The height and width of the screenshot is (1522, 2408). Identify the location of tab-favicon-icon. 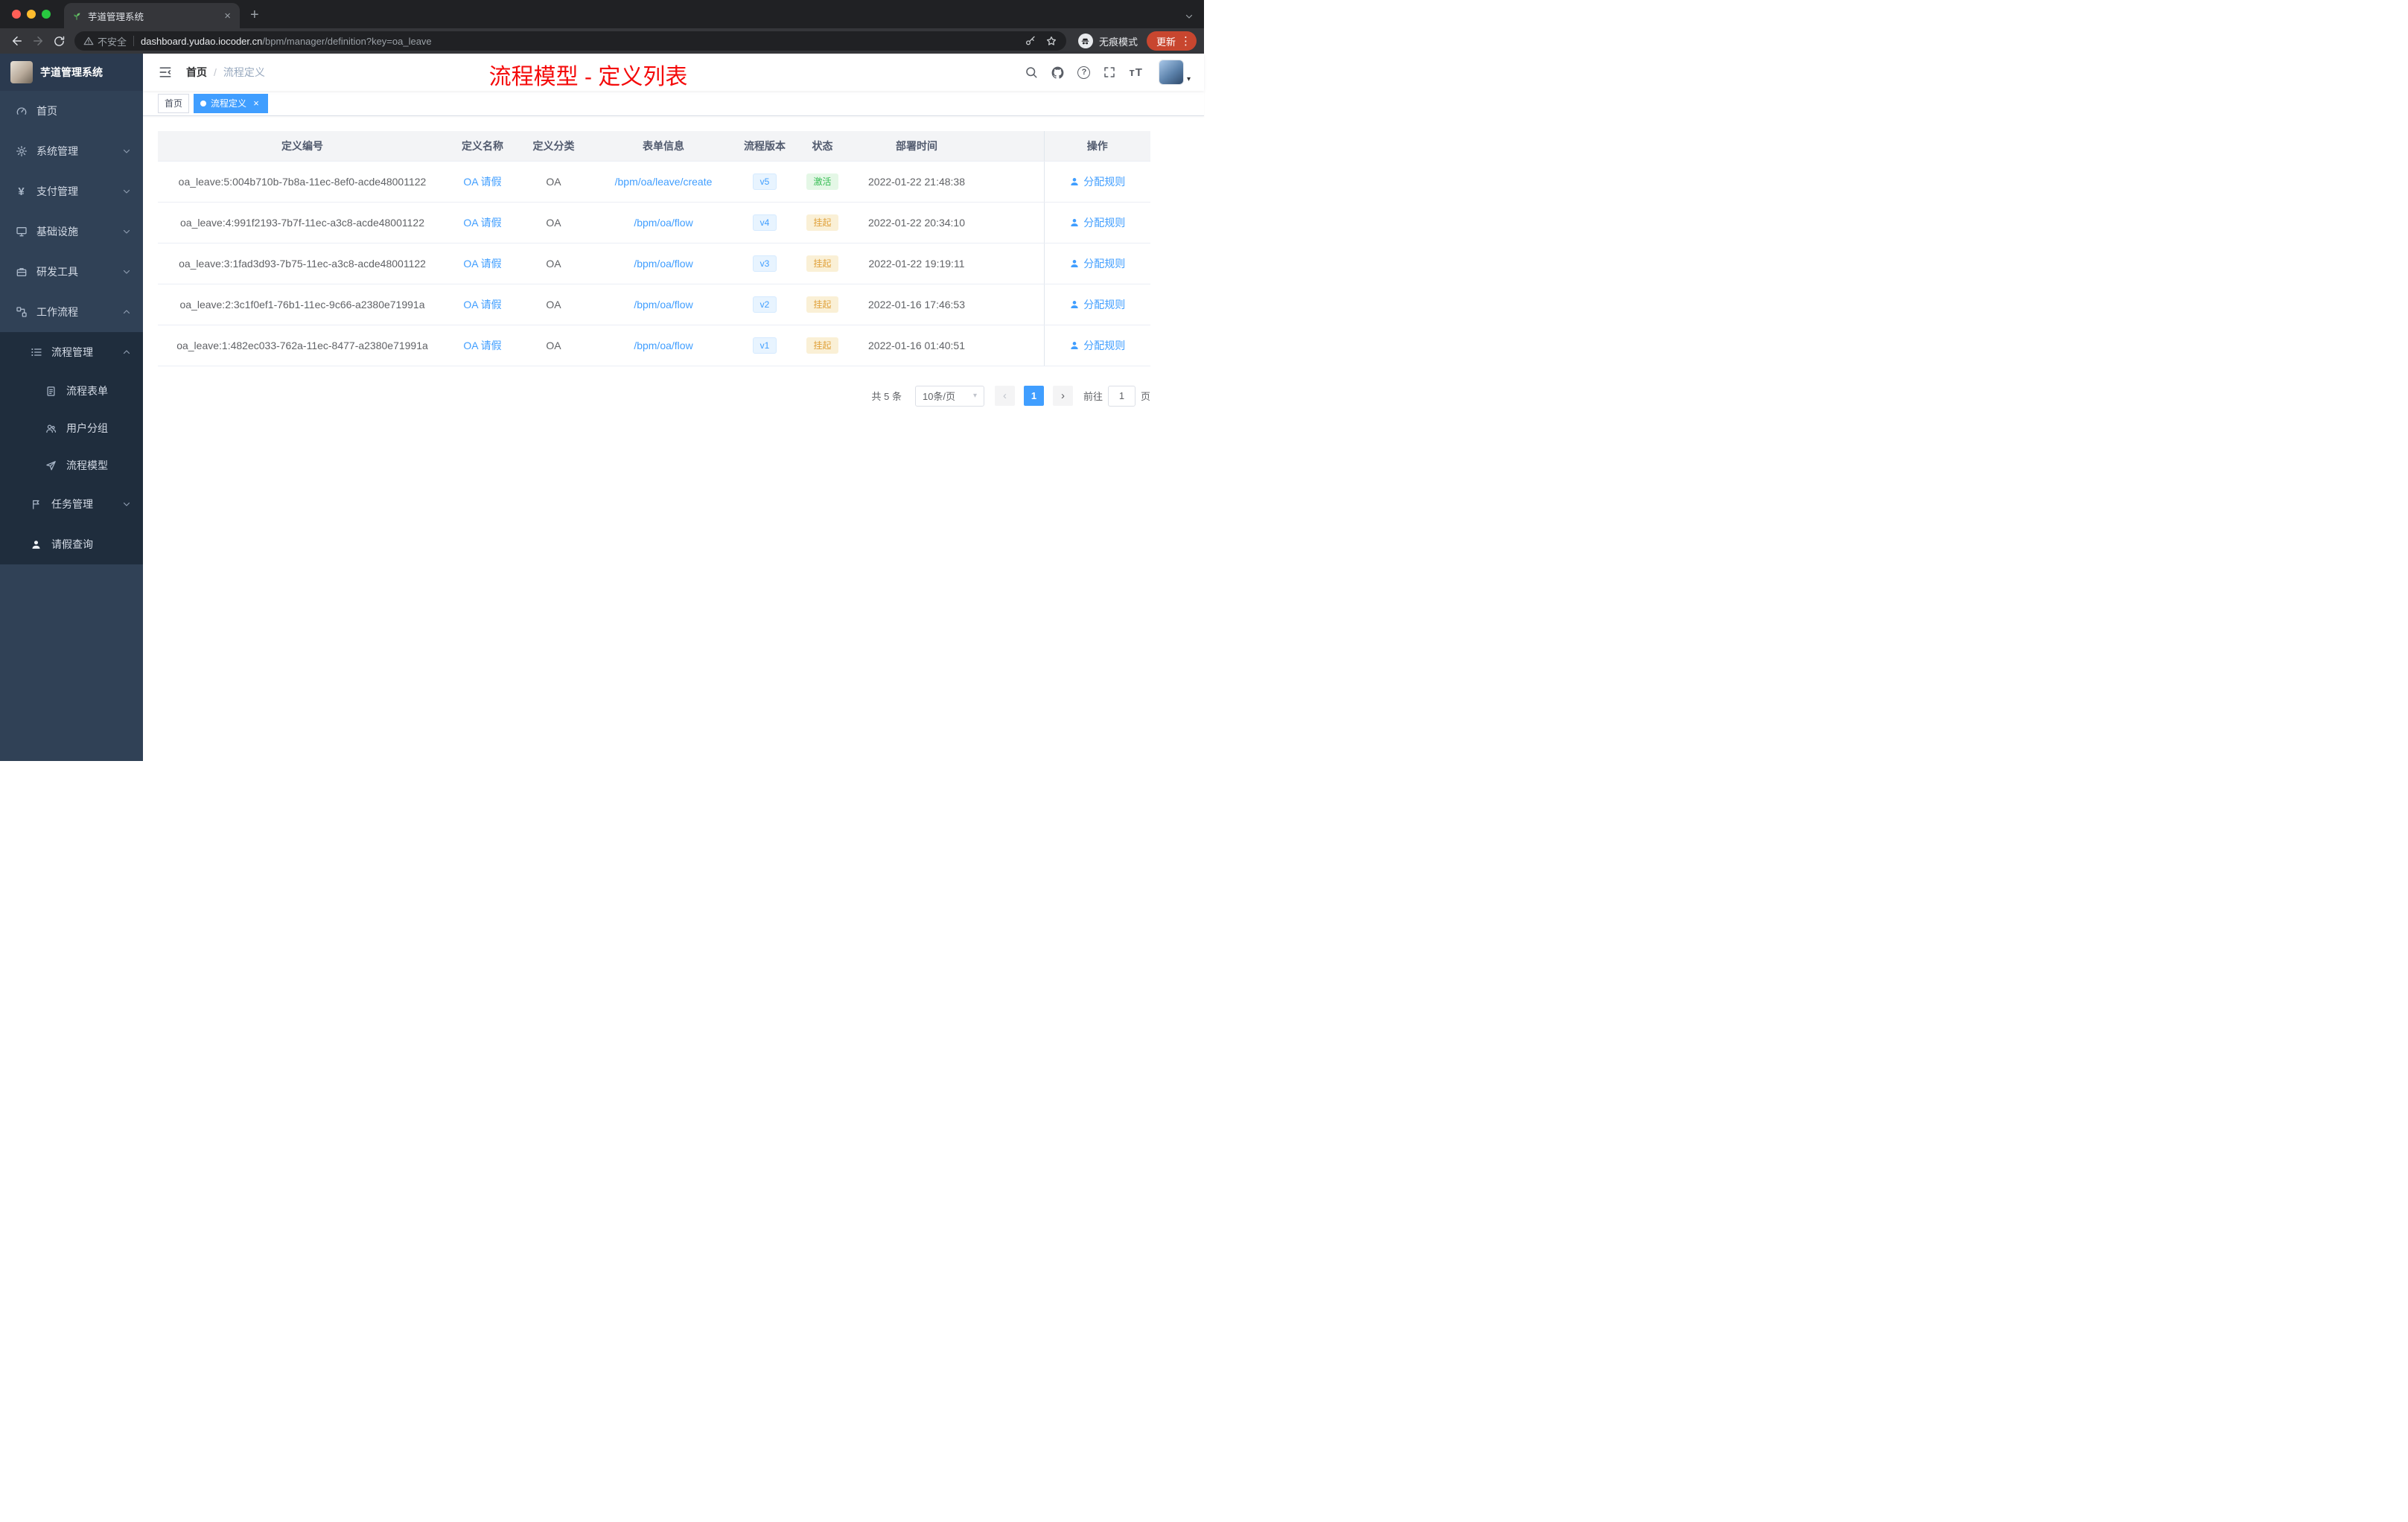
(76, 16).